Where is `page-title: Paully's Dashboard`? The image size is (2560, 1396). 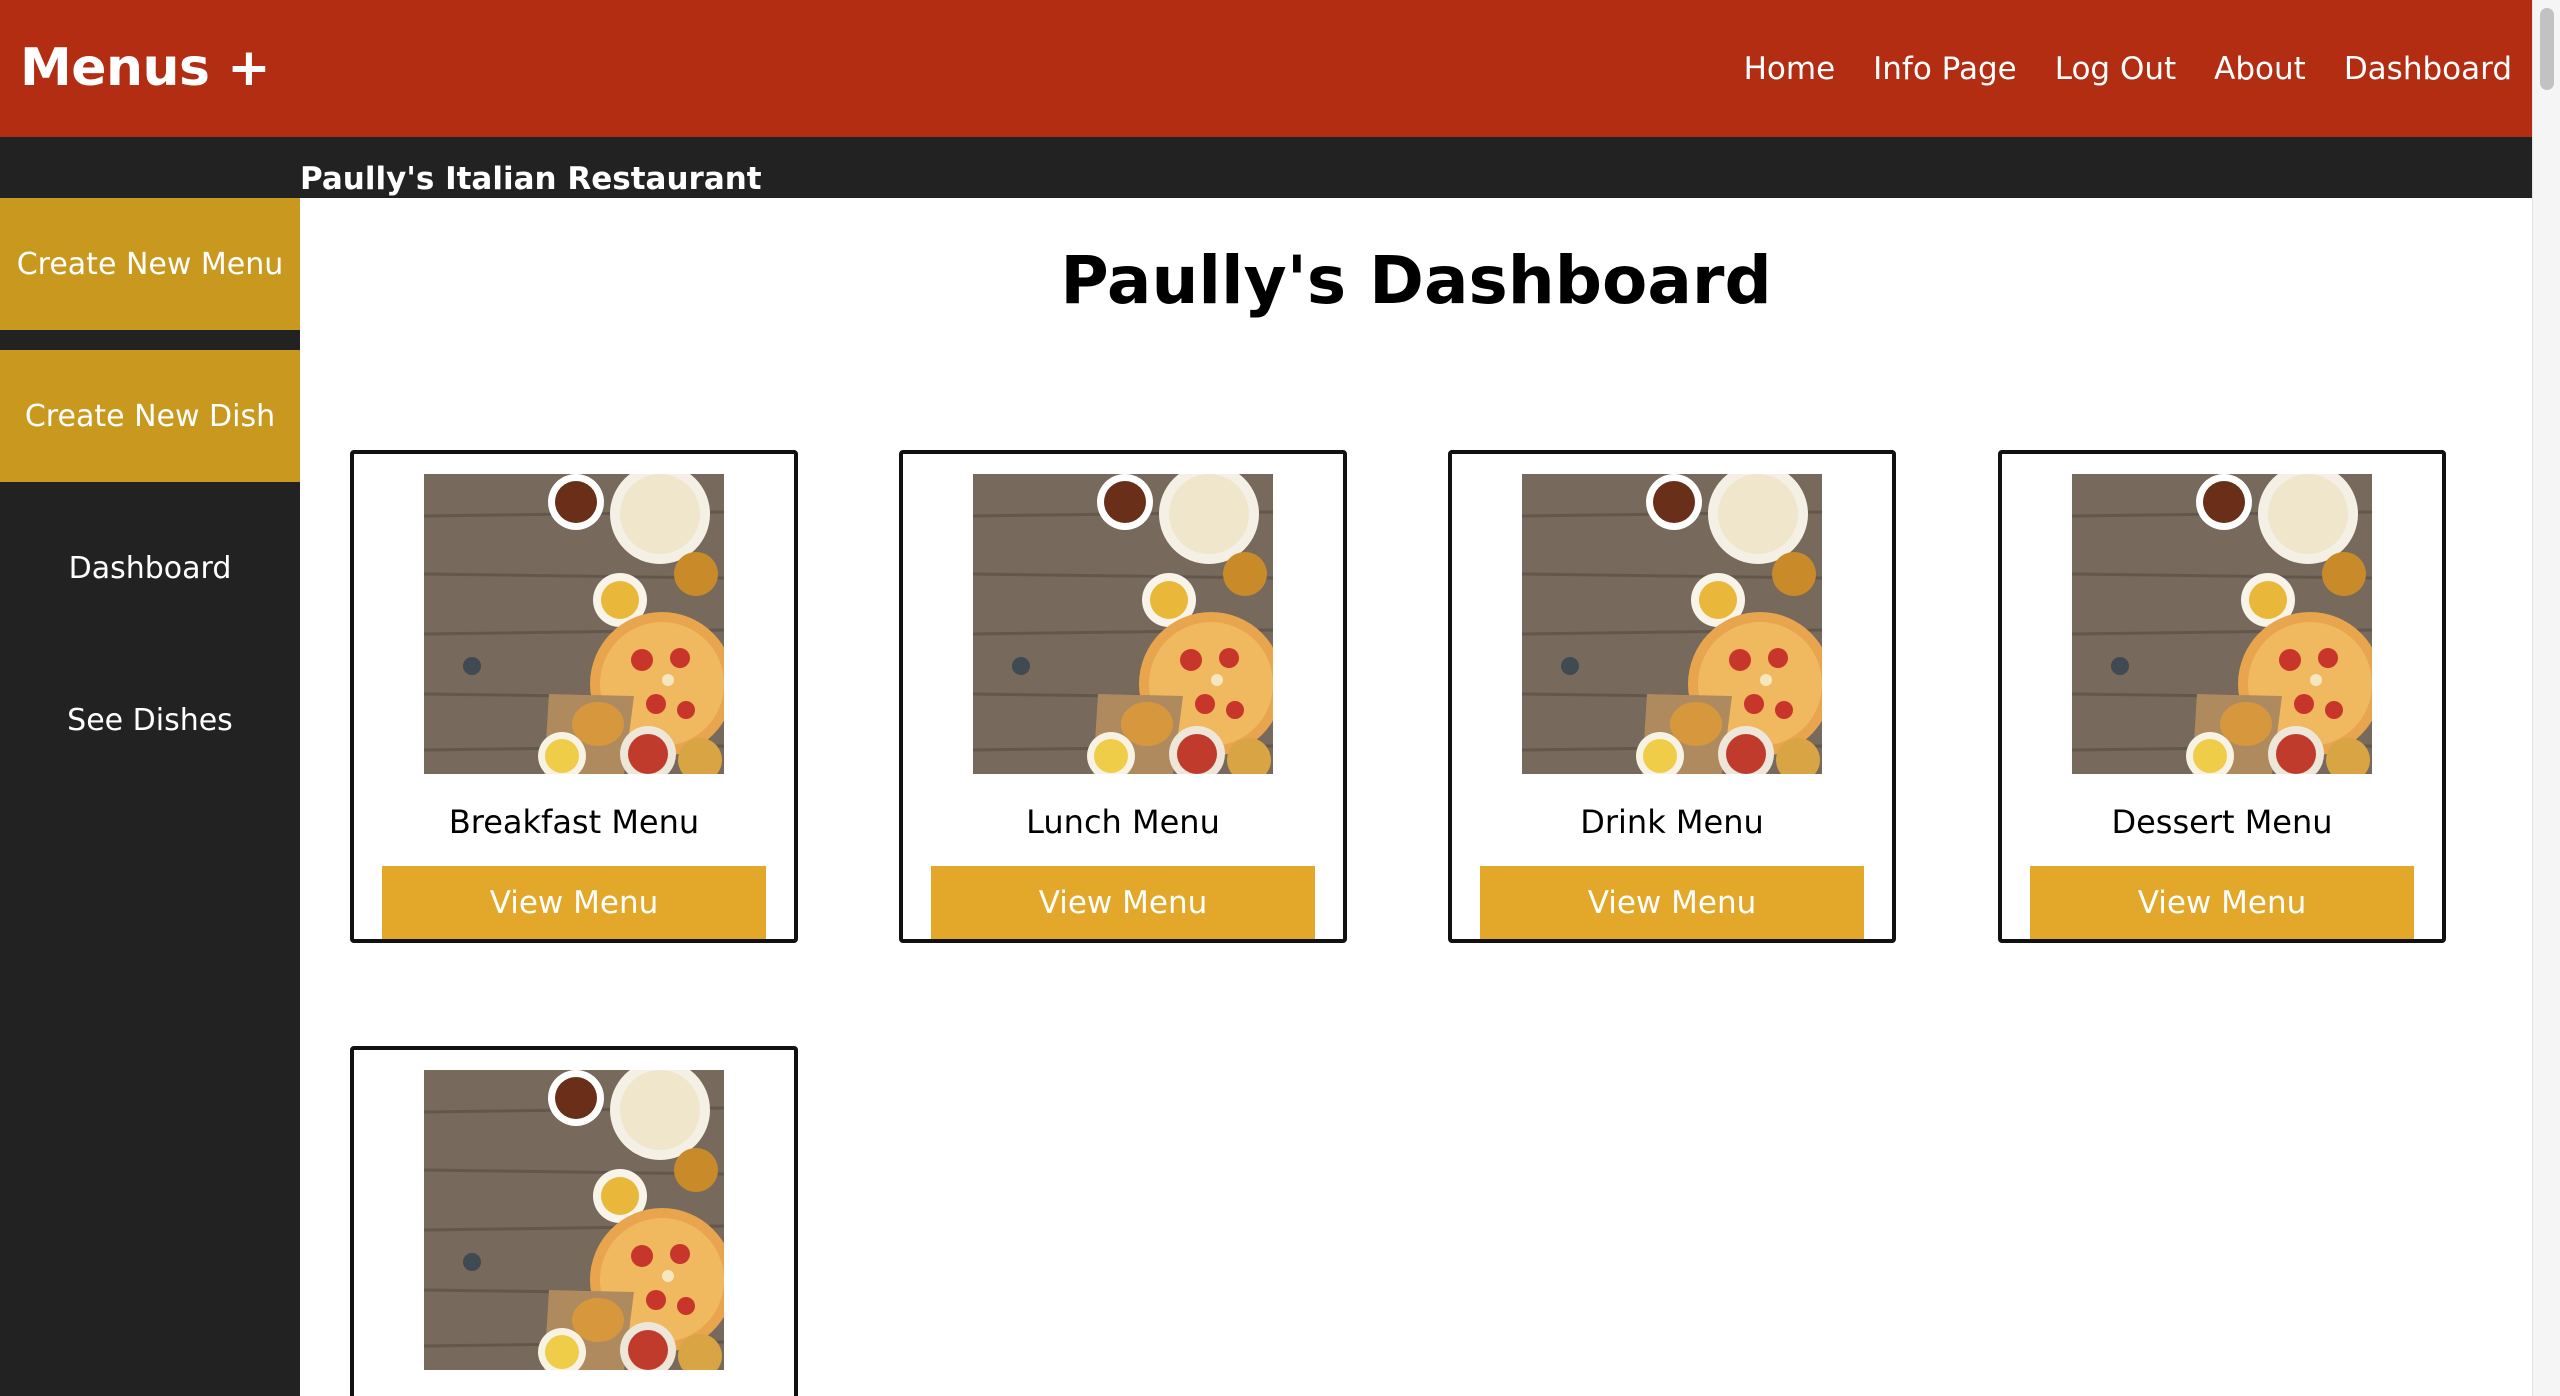
page-title: Paully's Dashboard is located at coordinates (1416, 280).